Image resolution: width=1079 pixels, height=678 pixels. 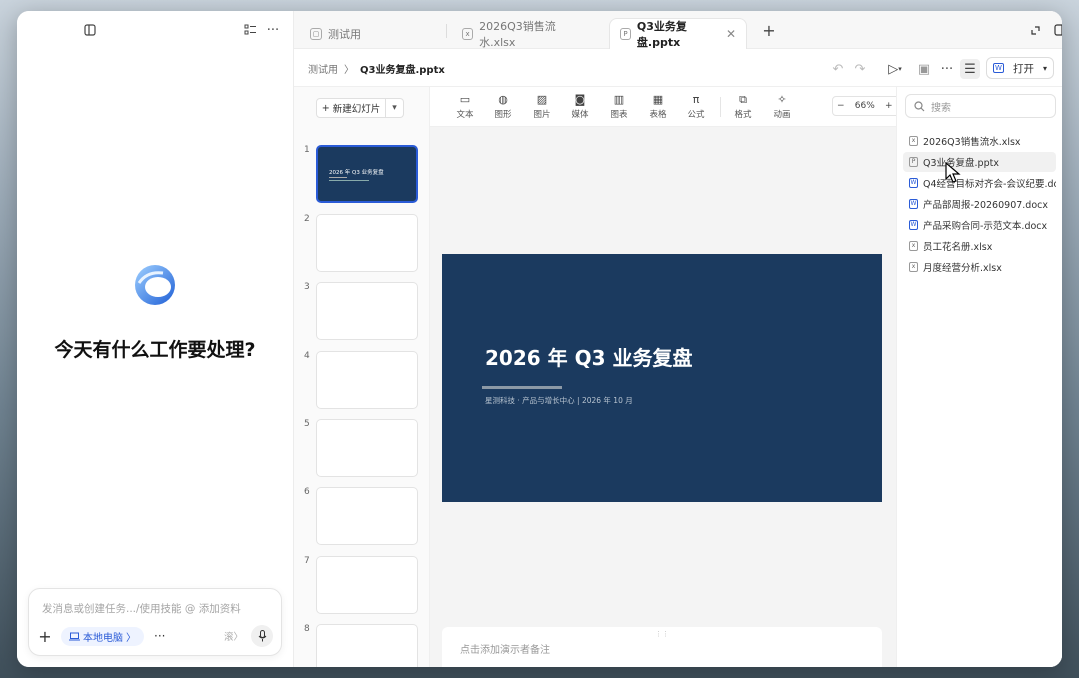 What do you see at coordinates (743, 99) in the screenshot?
I see `format-icon: ⧉` at bounding box center [743, 99].